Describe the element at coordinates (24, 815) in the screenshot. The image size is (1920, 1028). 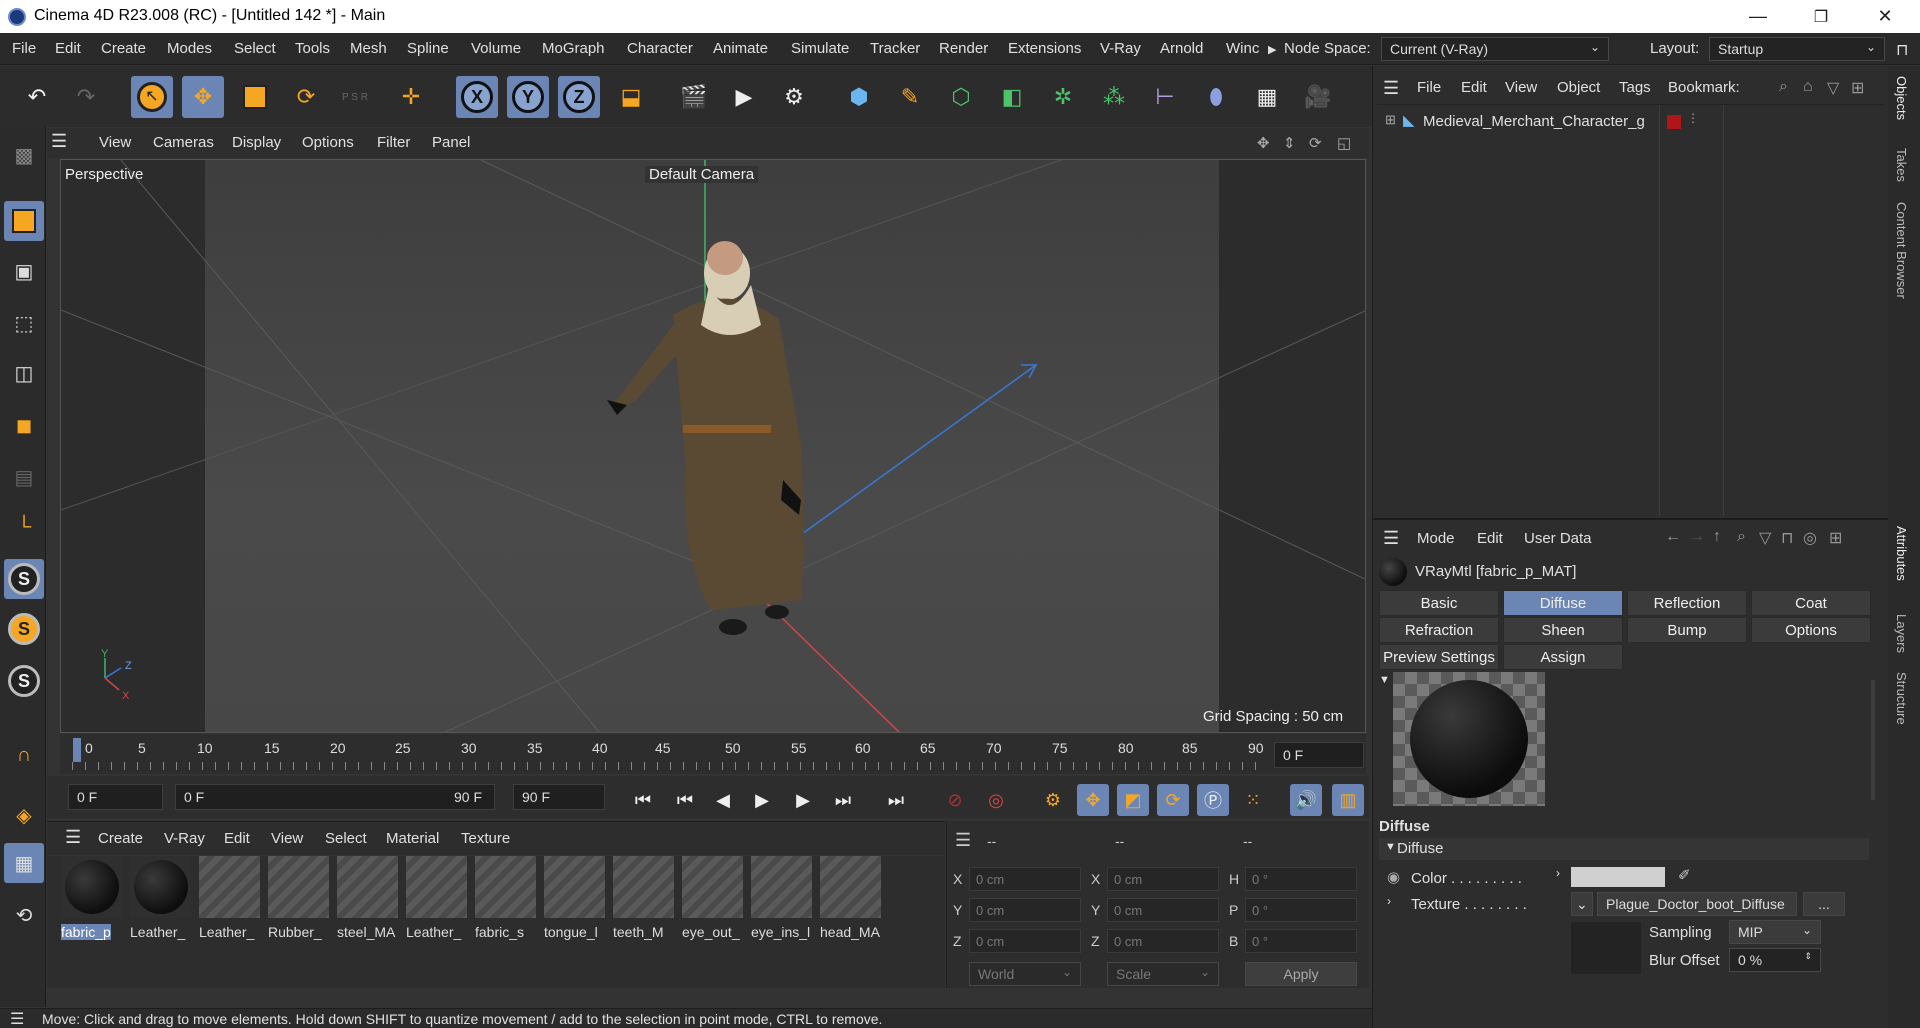
I see `workplane-icon: ◈` at that location.